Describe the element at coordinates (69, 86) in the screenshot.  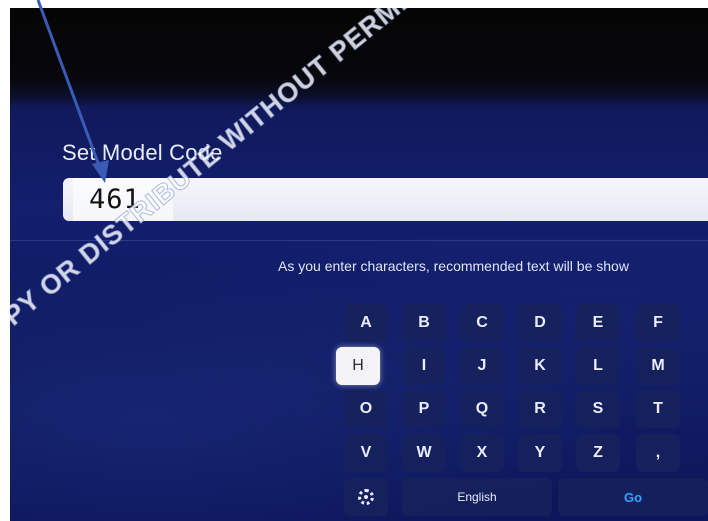
I see `arrow-shaft` at that location.